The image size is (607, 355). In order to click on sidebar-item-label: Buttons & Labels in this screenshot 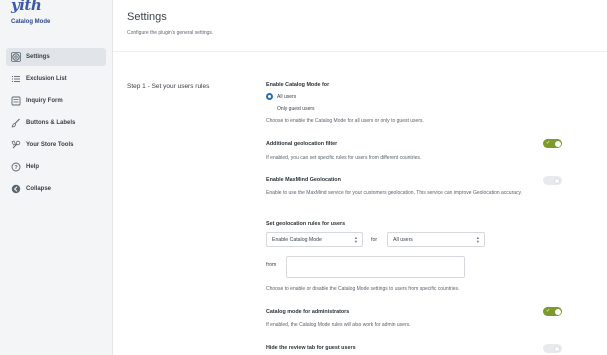, I will do `click(51, 123)`.